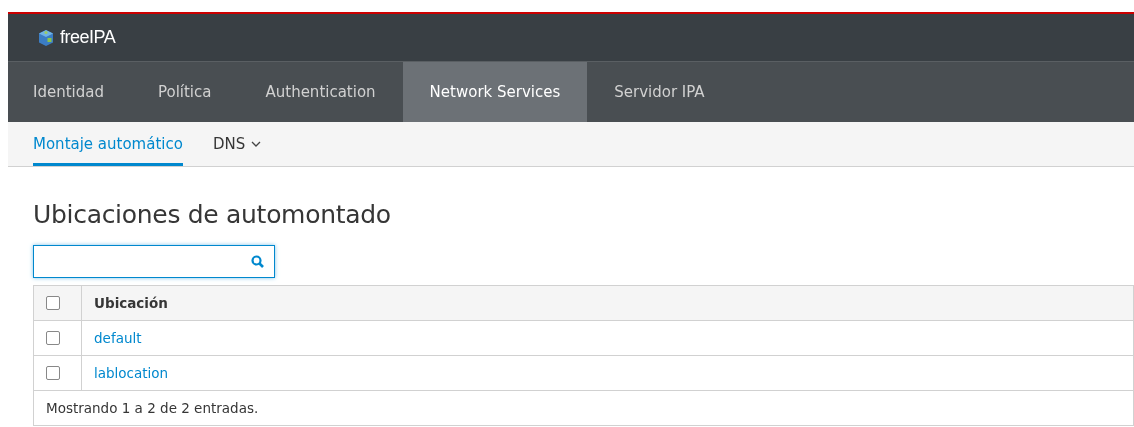  Describe the element at coordinates (53, 303) in the screenshot. I see `select-all-checkbox` at that location.